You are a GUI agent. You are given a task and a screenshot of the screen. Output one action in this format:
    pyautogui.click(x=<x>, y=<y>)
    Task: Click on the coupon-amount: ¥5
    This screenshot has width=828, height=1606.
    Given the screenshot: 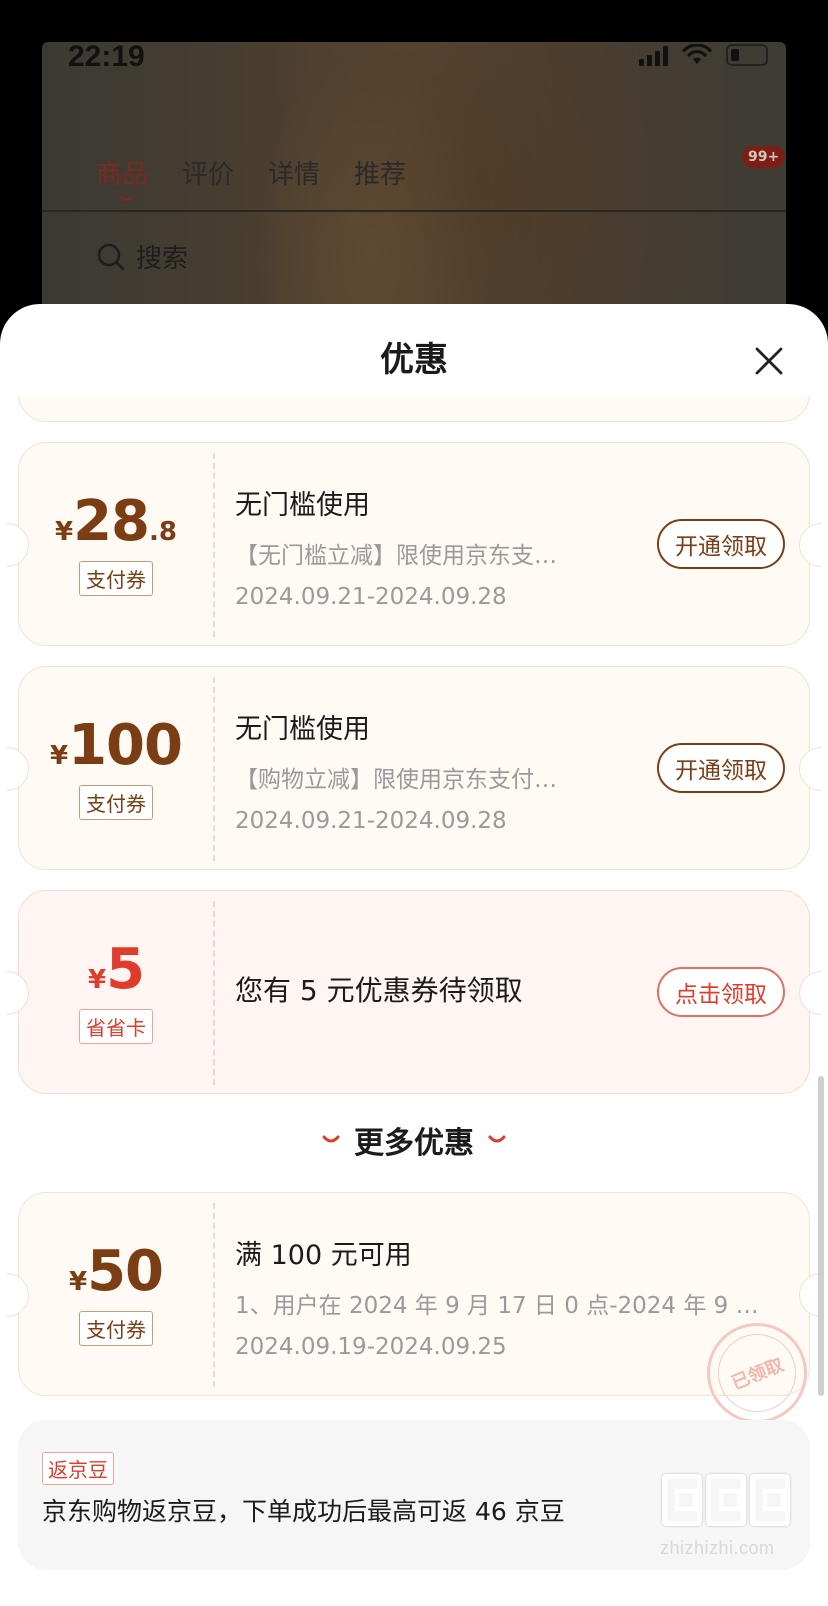 What is the action you would take?
    pyautogui.click(x=116, y=969)
    